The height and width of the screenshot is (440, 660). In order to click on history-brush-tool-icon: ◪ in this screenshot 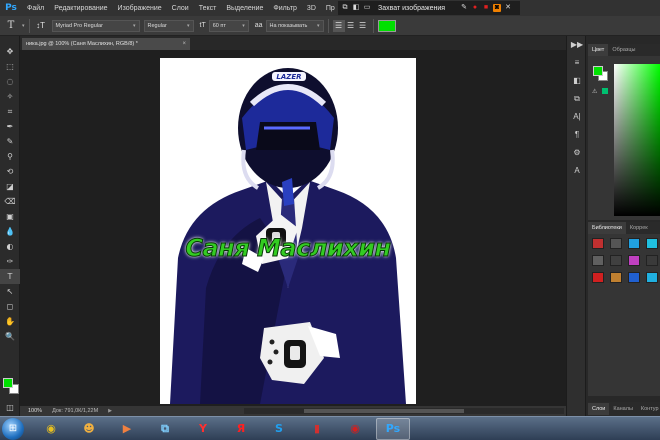, I will do `click(10, 186)`.